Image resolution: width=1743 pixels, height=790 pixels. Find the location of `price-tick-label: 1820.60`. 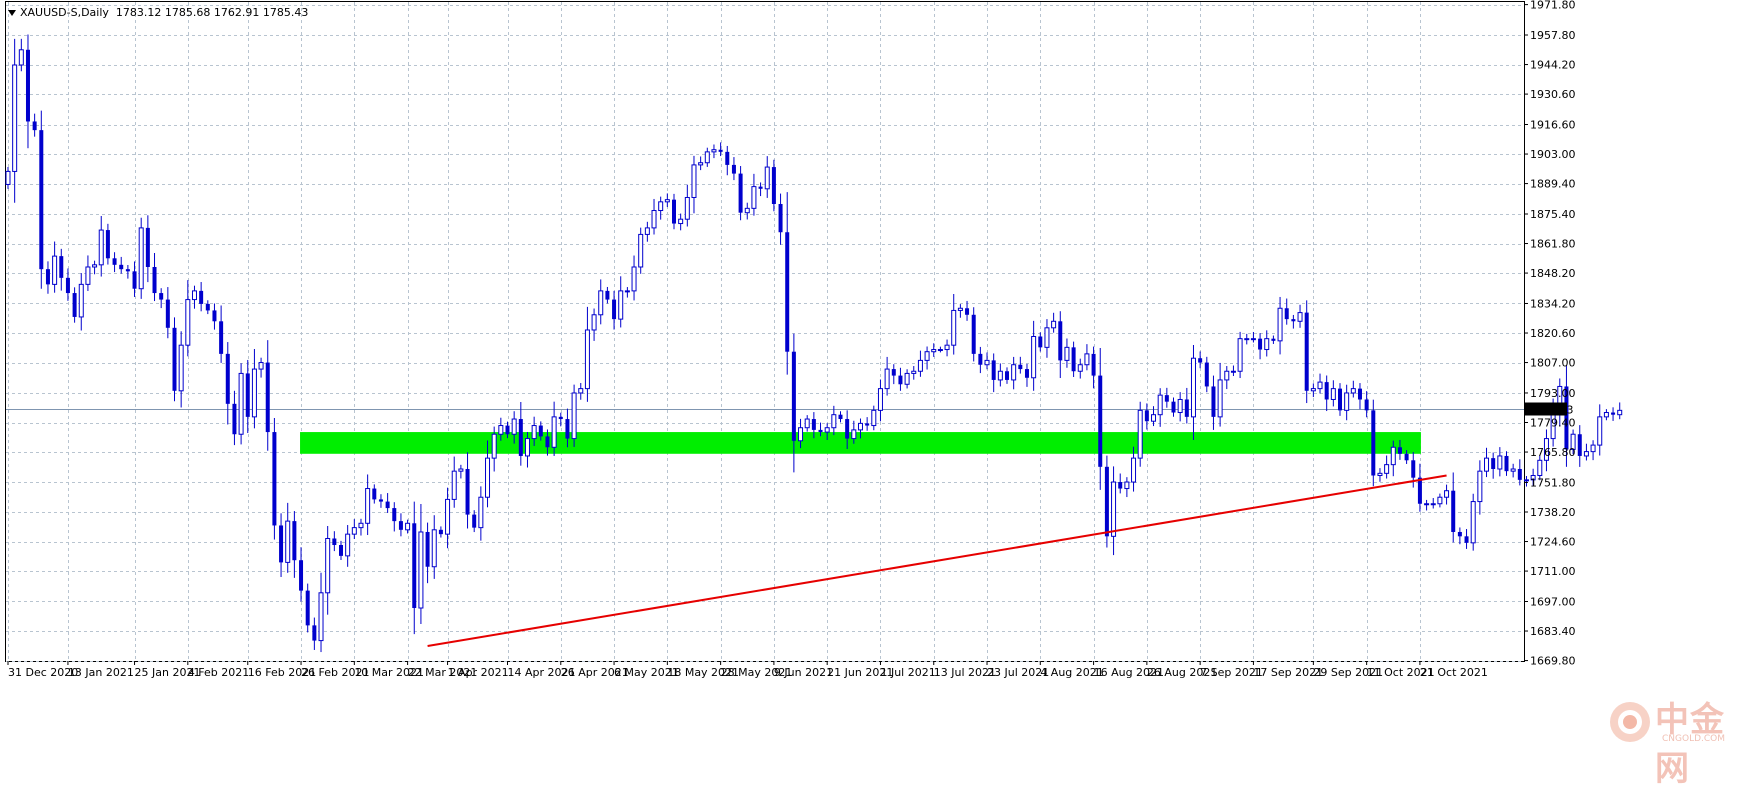

price-tick-label: 1820.60 is located at coordinates (1553, 333).